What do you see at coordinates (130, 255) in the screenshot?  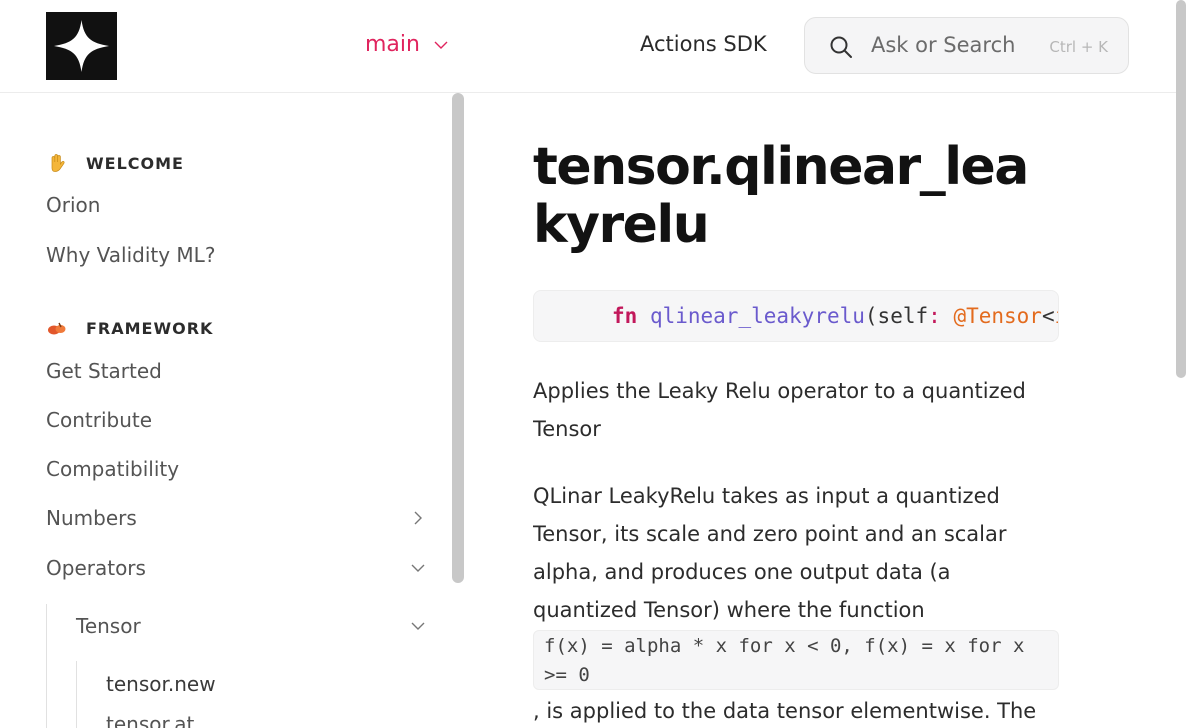 I see `sidebar-item-why-validity: Why Validity ML?` at bounding box center [130, 255].